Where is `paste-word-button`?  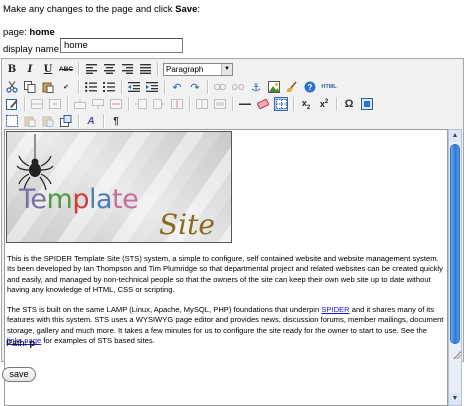
paste-word-button is located at coordinates (48, 121).